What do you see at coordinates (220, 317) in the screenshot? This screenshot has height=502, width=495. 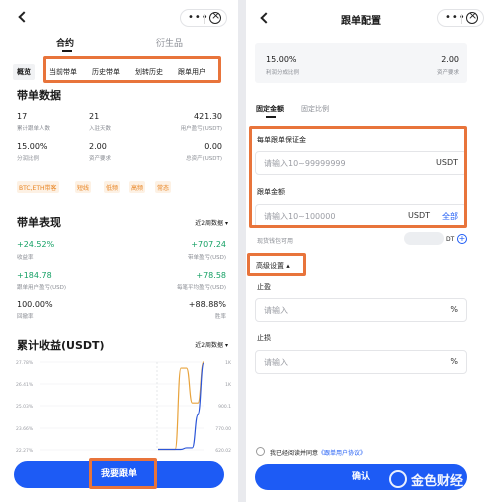 I see `perf-label: 胜率` at bounding box center [220, 317].